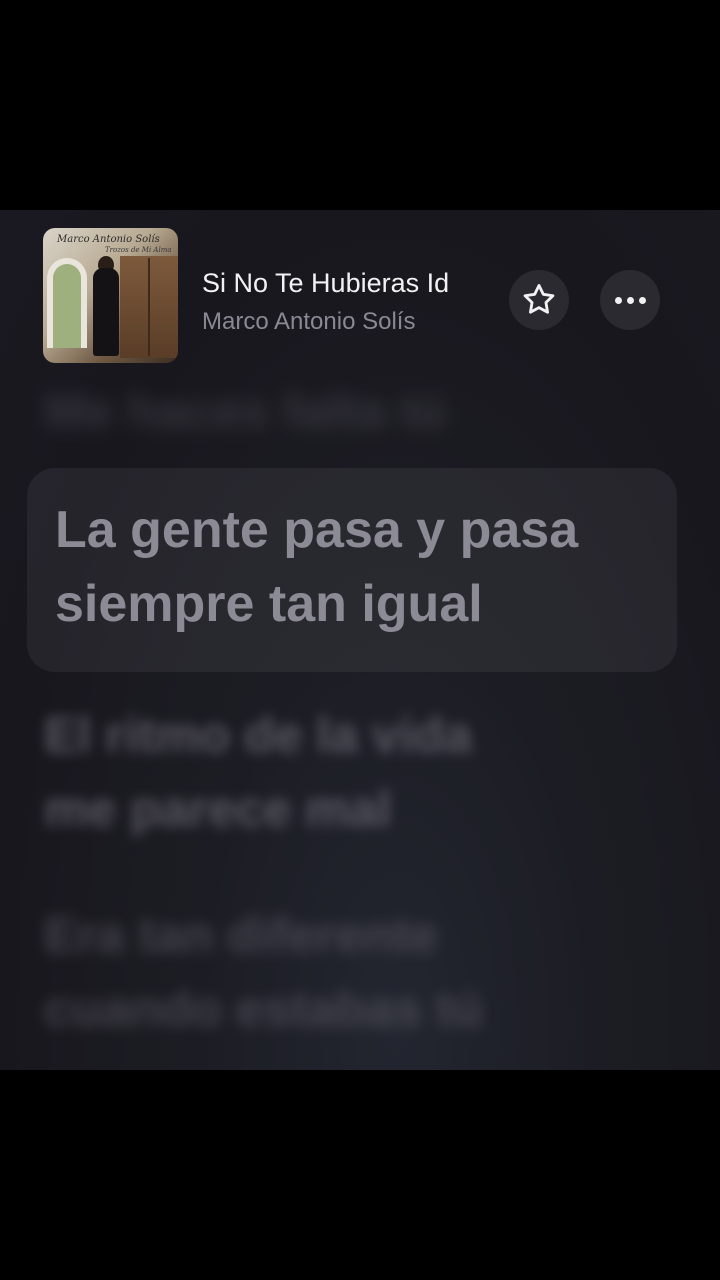 This screenshot has height=1280, width=720. Describe the element at coordinates (241, 935) in the screenshot. I see `lyric-text: Era tan diferente` at that location.